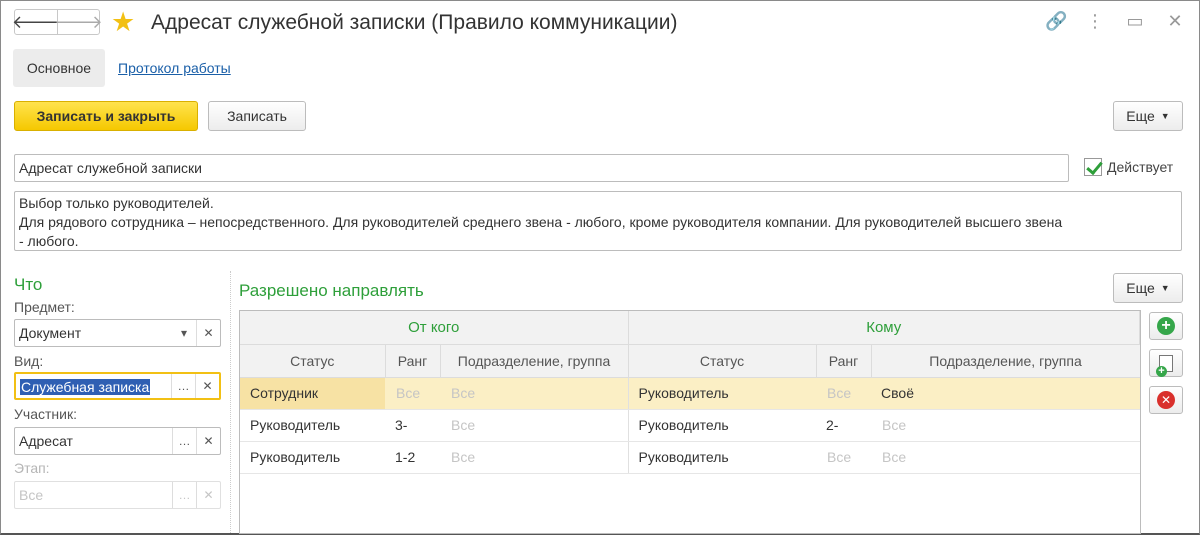 This screenshot has width=1200, height=535. What do you see at coordinates (184, 333) in the screenshot?
I see `dropdown-icon: ▾` at bounding box center [184, 333].